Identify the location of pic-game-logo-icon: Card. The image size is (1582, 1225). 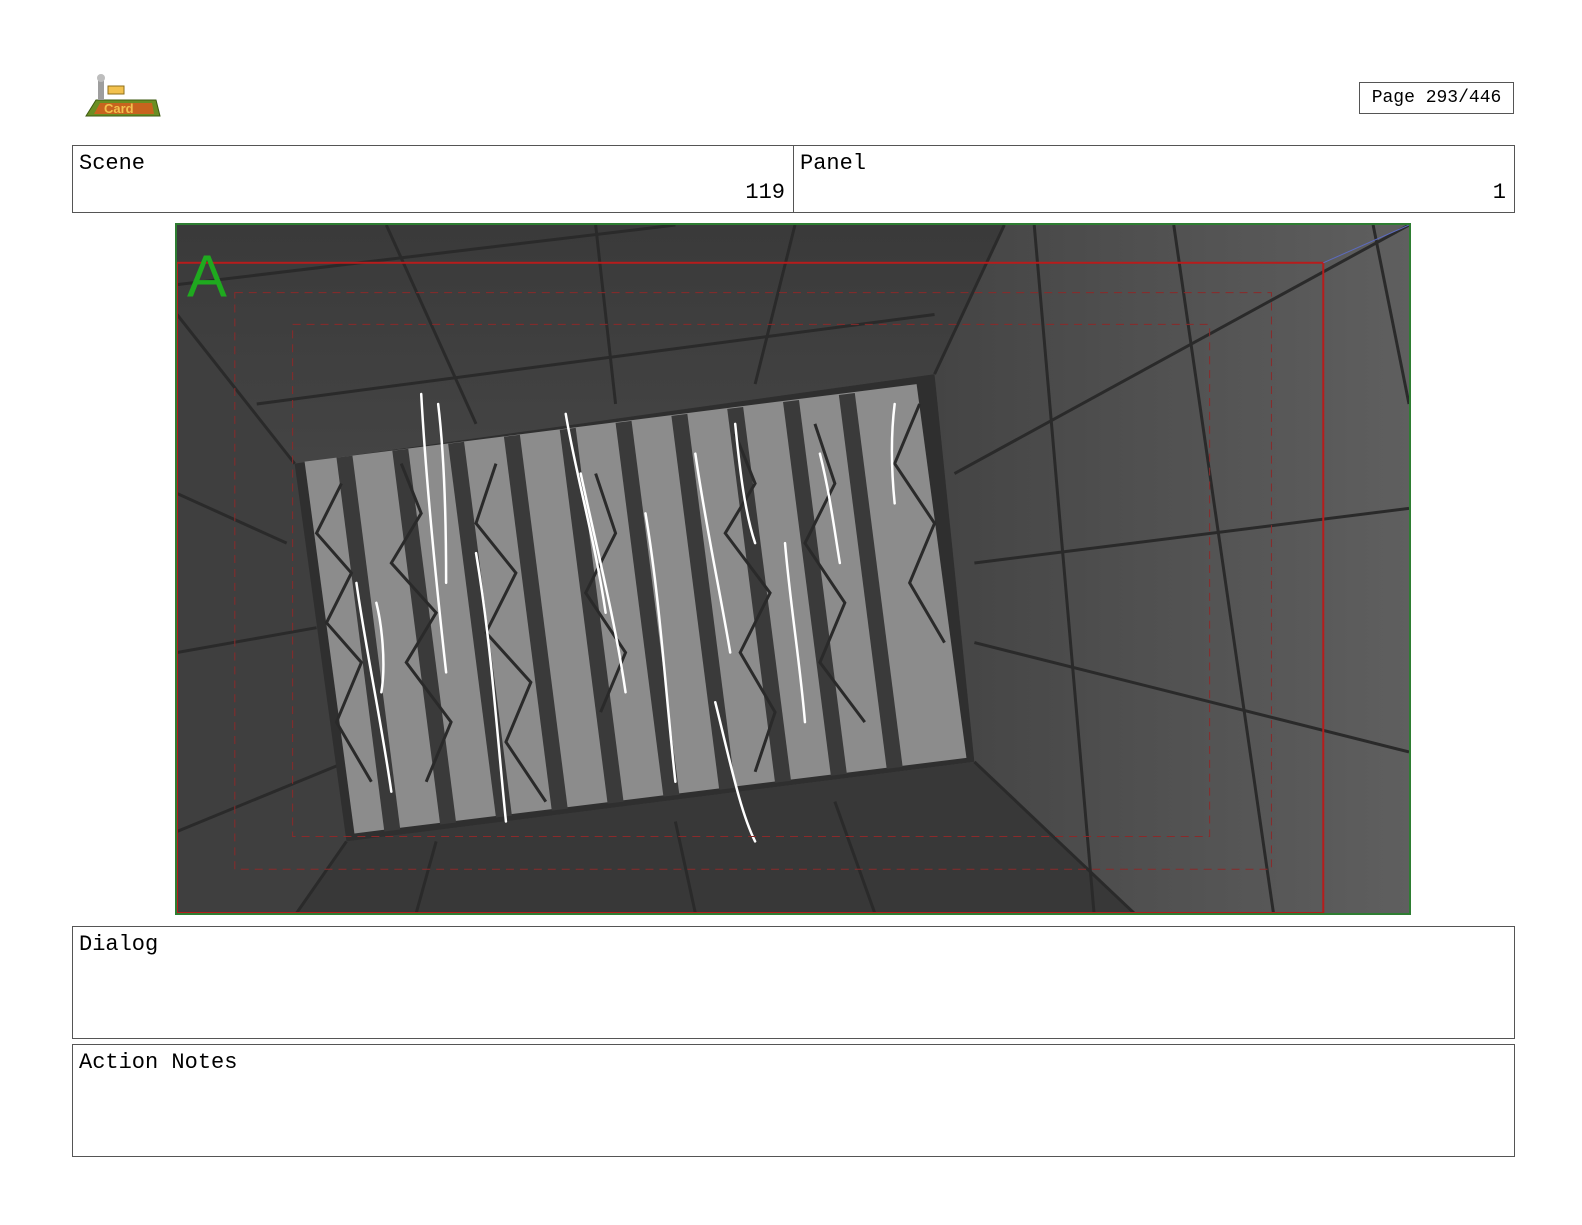
(122, 97).